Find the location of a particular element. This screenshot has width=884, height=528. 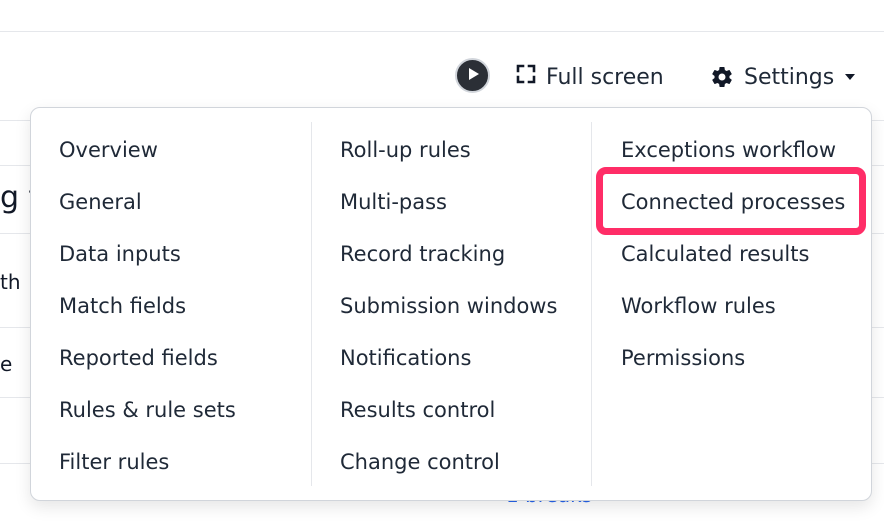

menu-item-reported-fields: Reported fields is located at coordinates (138, 358).